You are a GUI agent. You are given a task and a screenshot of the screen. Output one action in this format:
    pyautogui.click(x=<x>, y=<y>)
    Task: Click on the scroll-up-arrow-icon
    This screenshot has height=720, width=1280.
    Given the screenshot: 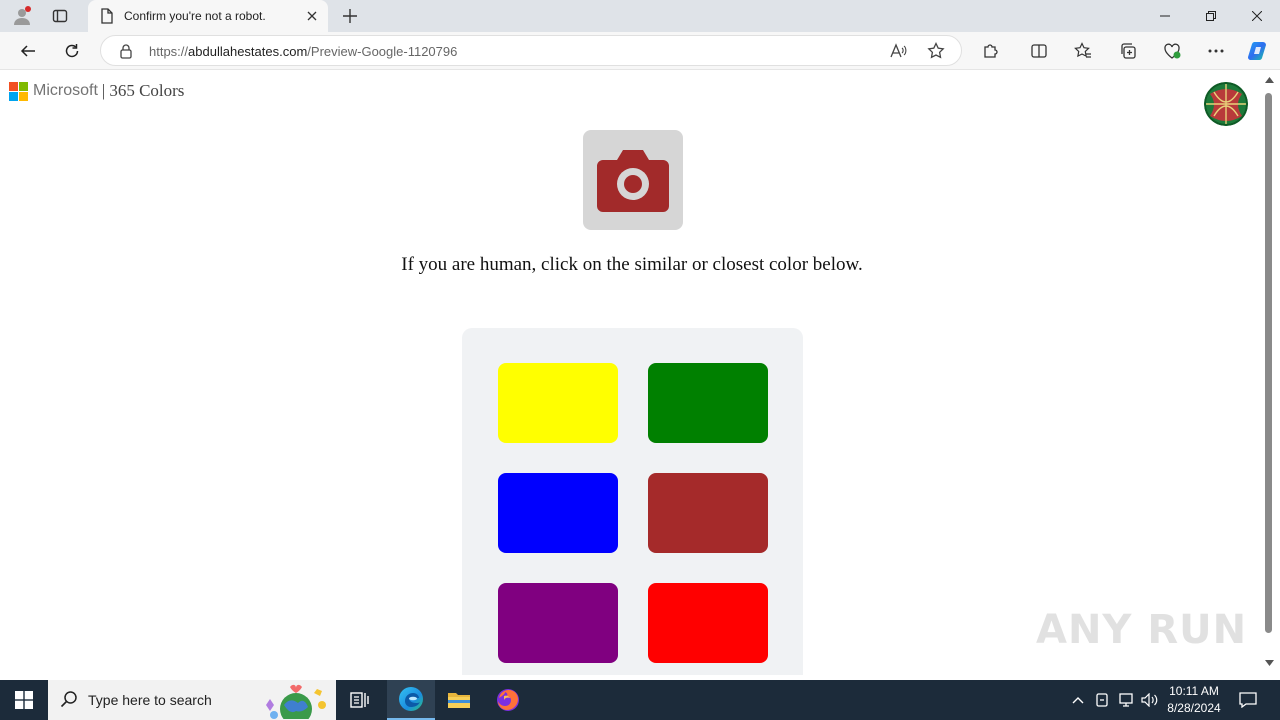 What is the action you would take?
    pyautogui.click(x=1269, y=80)
    